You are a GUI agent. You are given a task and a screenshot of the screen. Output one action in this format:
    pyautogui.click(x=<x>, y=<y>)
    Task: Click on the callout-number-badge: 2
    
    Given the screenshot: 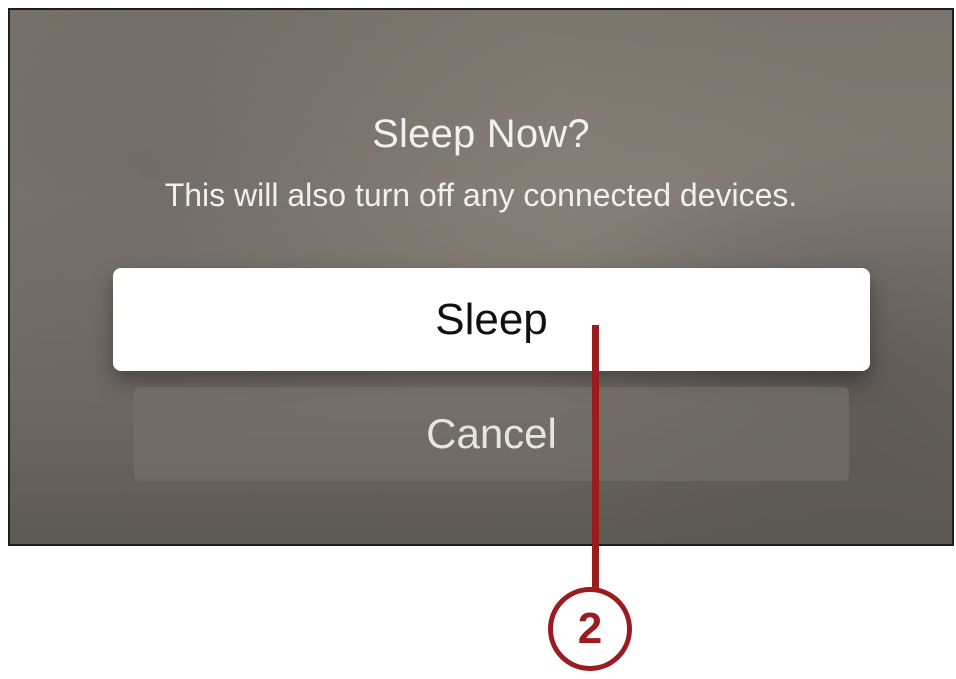 What is the action you would take?
    pyautogui.click(x=590, y=629)
    